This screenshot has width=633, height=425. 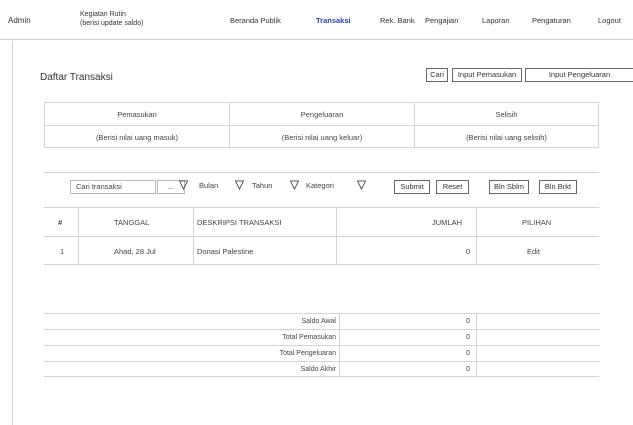 I want to click on category-filter-label: Kategori, so click(x=320, y=185).